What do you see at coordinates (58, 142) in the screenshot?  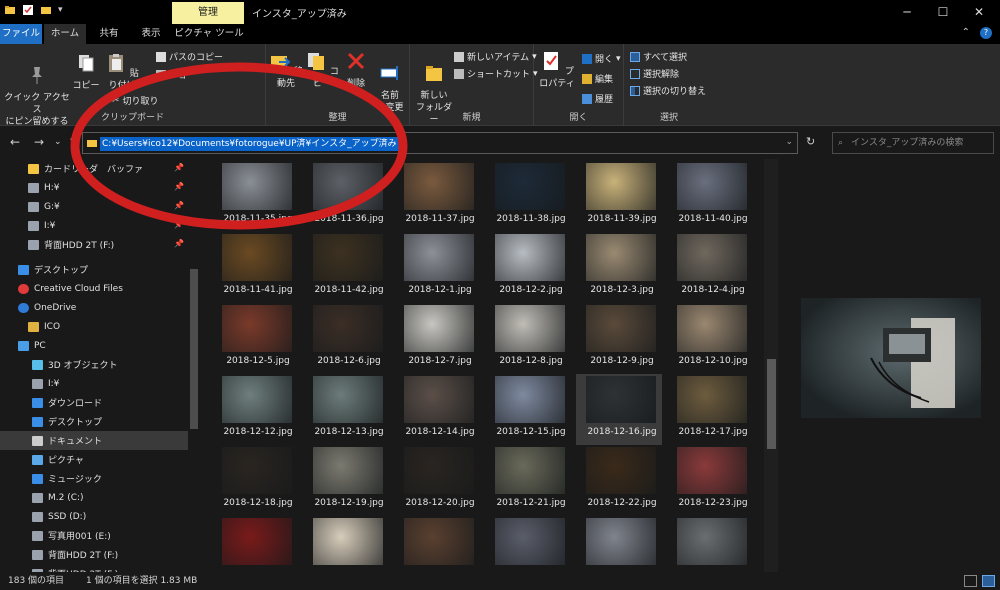 I see `recent-locations-icon: ⌄` at bounding box center [58, 142].